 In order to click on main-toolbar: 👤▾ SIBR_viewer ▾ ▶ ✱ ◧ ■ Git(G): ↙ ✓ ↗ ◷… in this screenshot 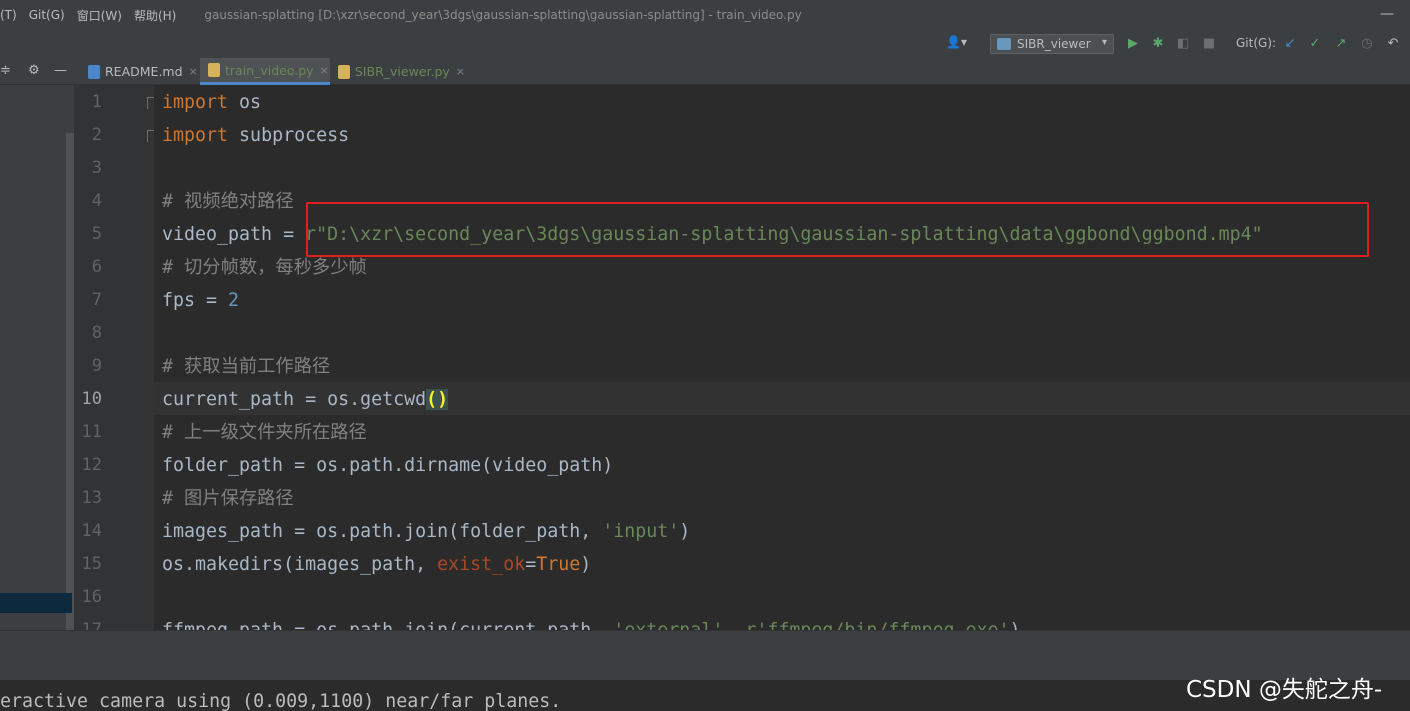, I will do `click(705, 44)`.